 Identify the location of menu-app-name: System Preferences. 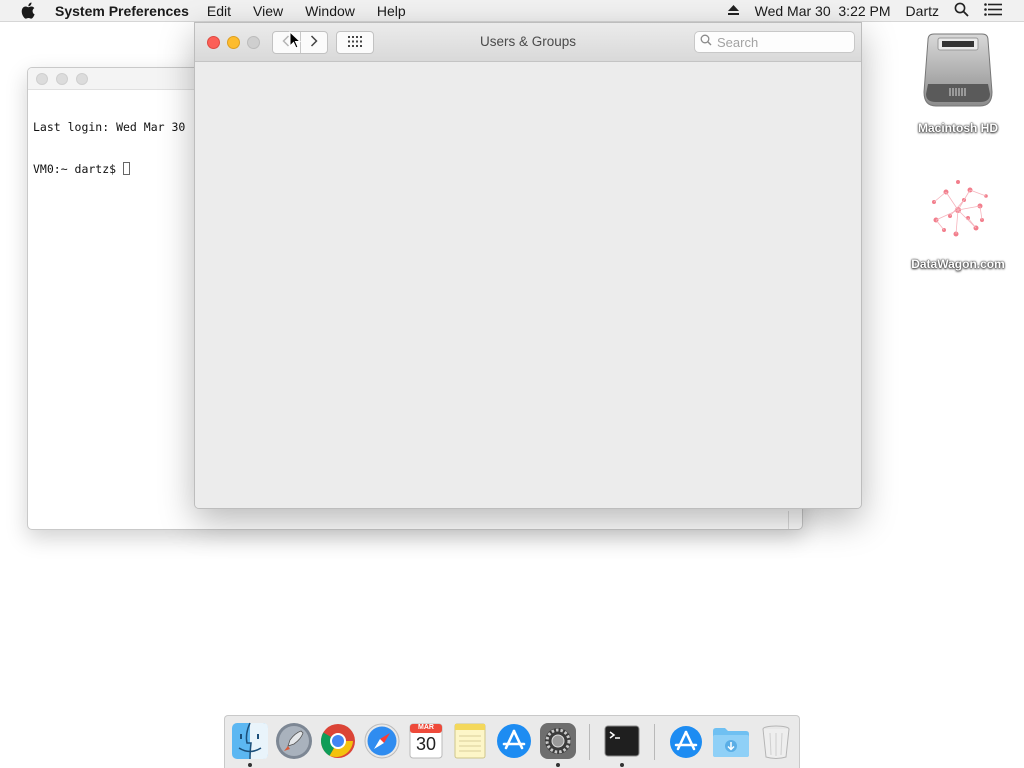
(122, 11).